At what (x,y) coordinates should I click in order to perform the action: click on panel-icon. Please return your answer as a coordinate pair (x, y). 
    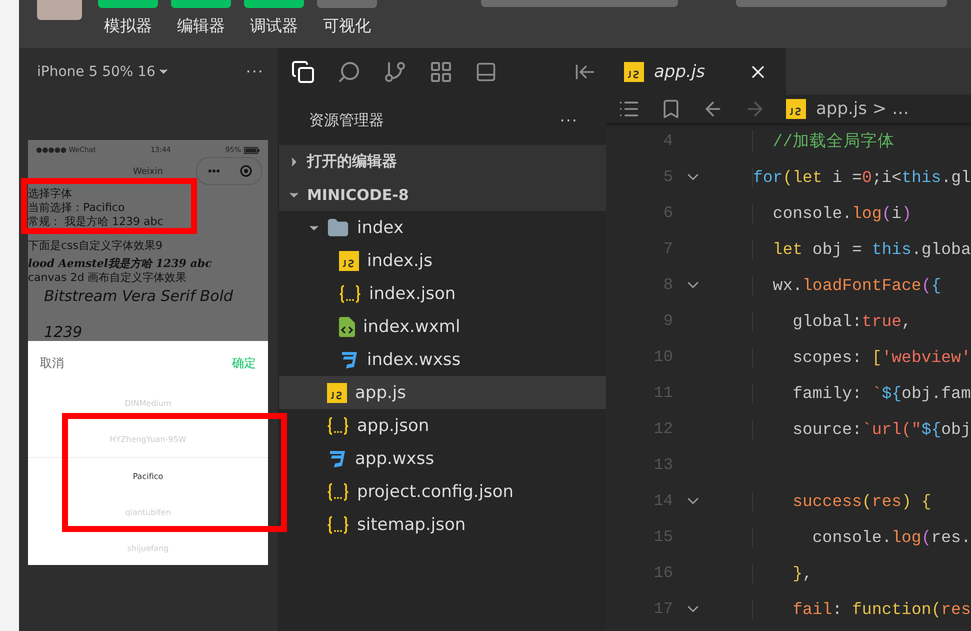
    Looking at the image, I should click on (486, 71).